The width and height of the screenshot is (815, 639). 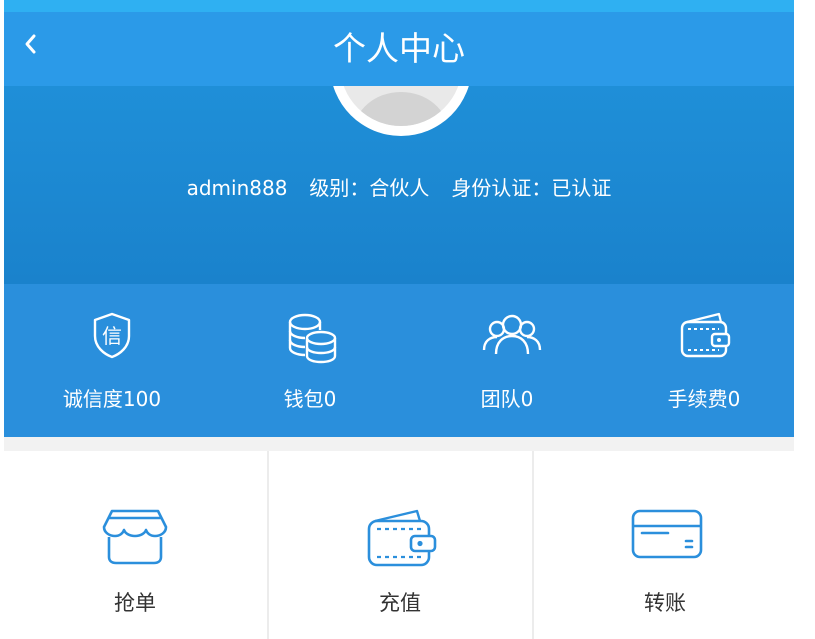 What do you see at coordinates (135, 603) in the screenshot?
I see `grab-order-label: 抢单` at bounding box center [135, 603].